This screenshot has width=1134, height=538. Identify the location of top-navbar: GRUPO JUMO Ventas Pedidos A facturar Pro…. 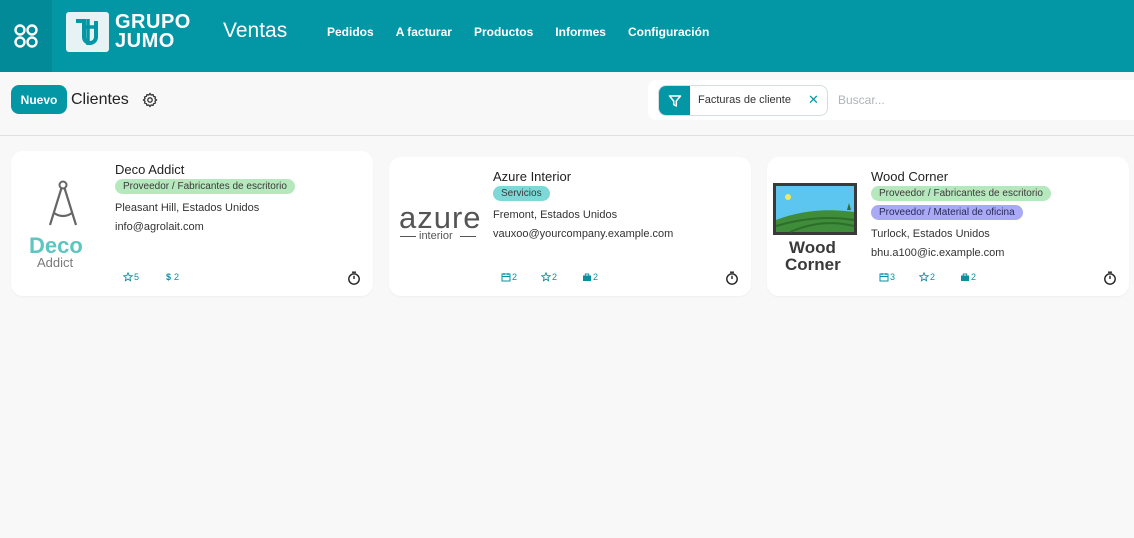
(567, 36).